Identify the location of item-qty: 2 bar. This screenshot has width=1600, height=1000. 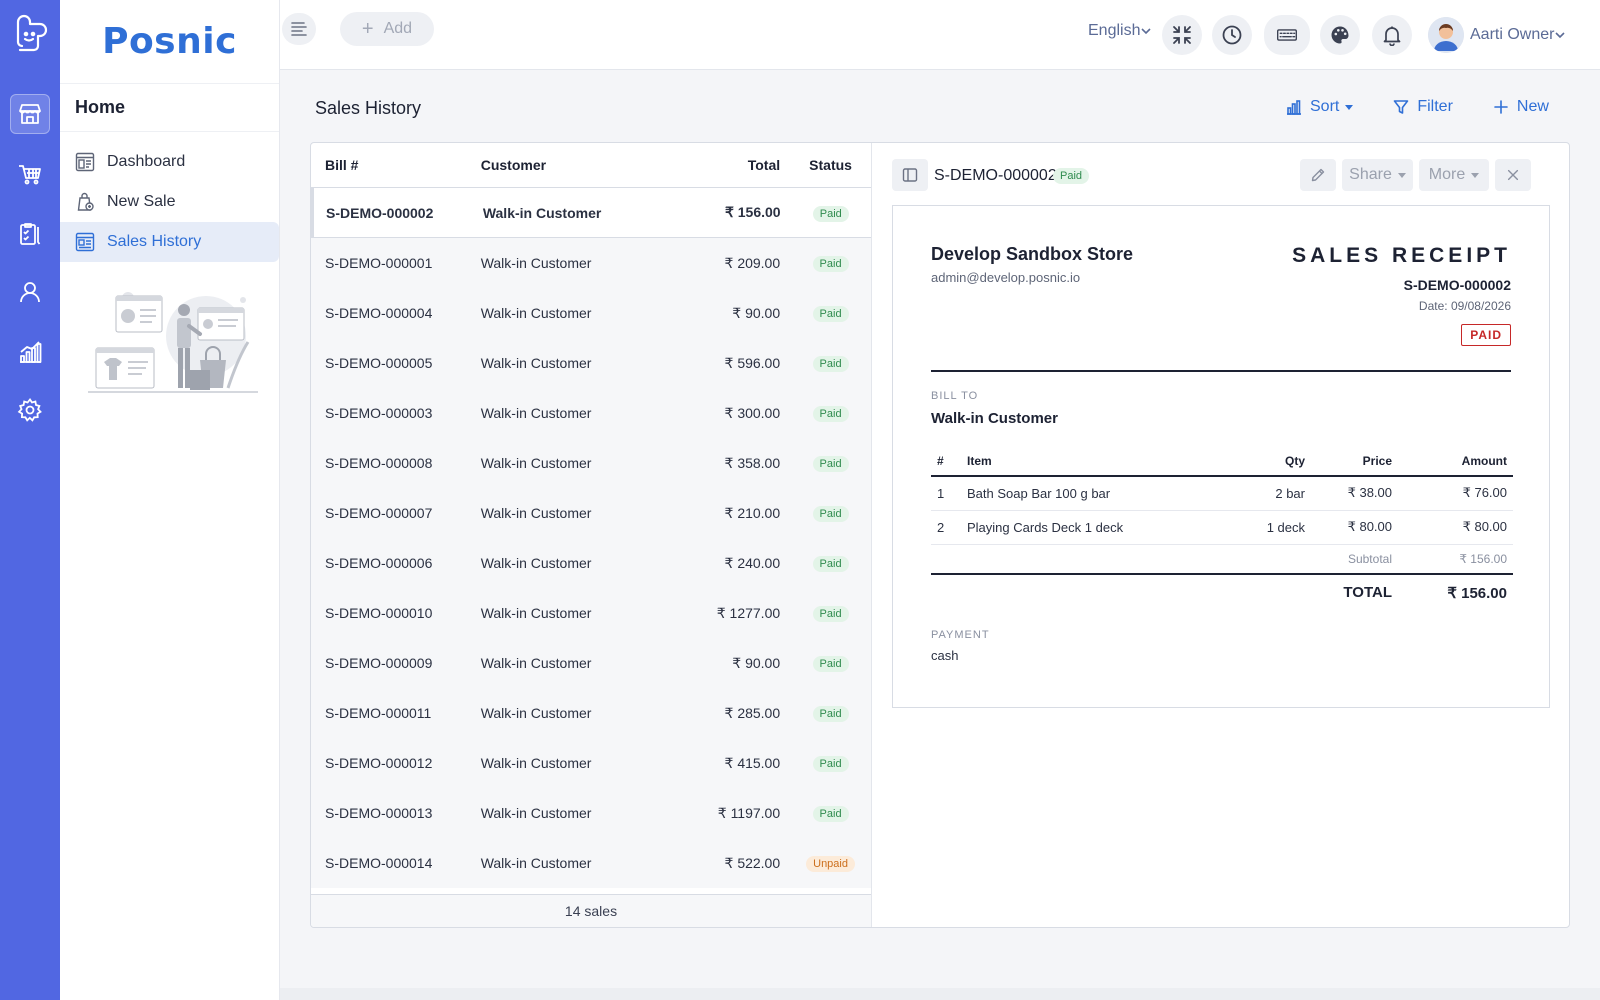
(1260, 493).